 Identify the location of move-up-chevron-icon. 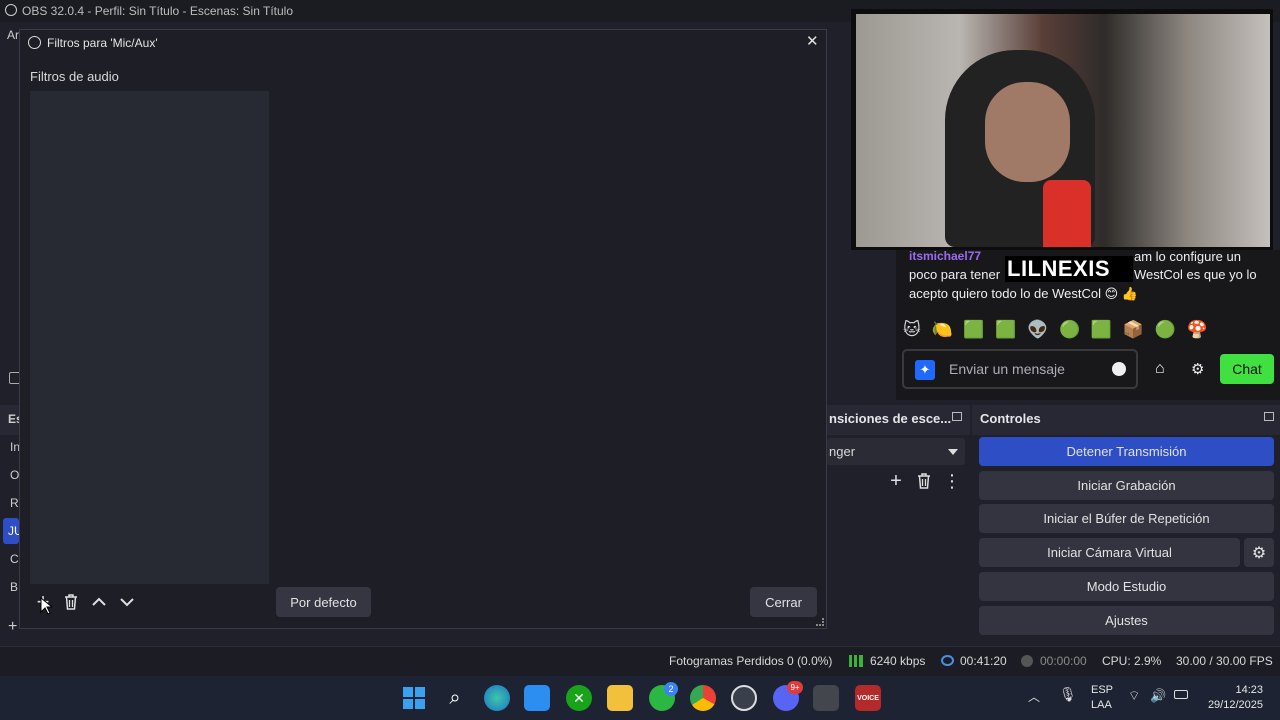
(99, 602).